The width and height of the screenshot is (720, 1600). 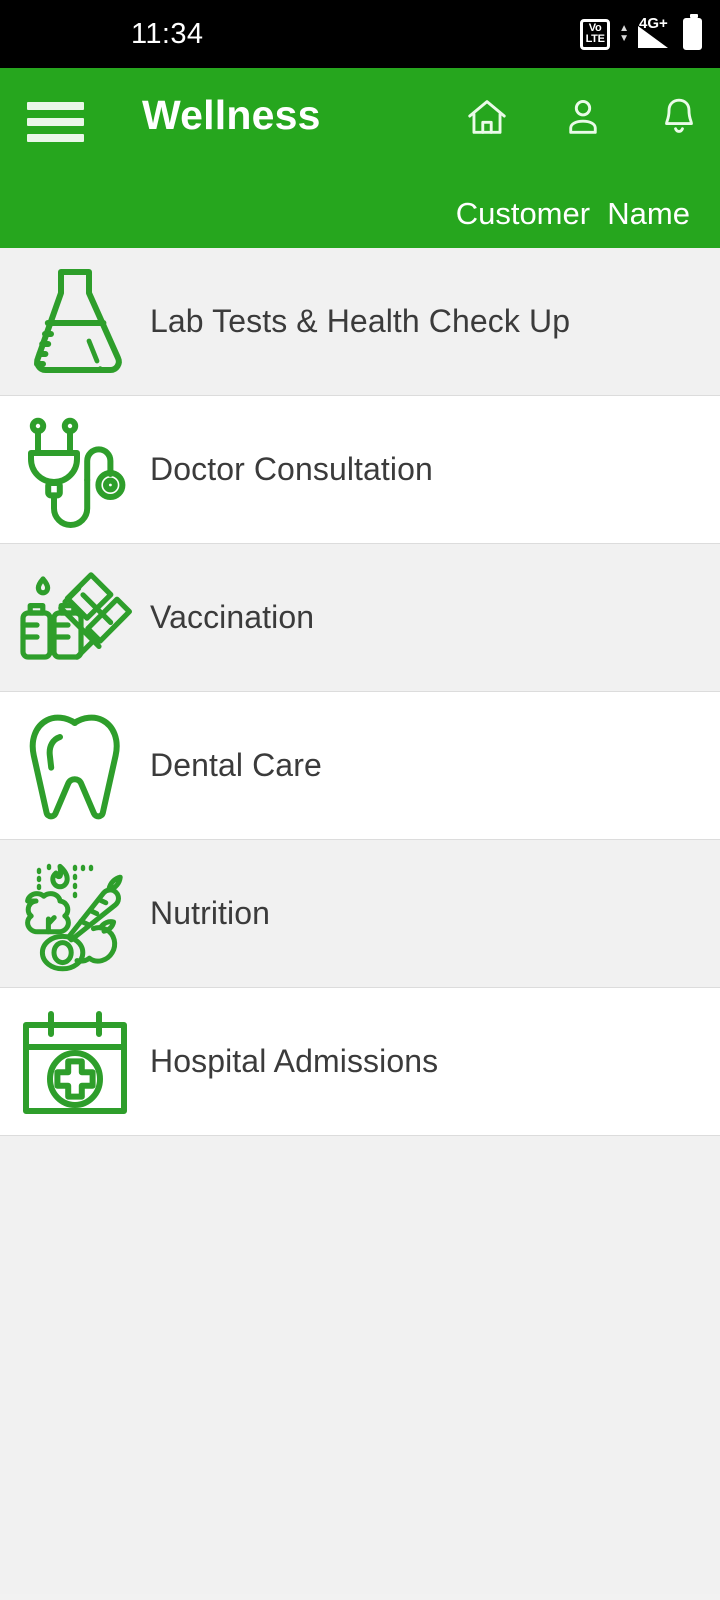 What do you see at coordinates (167, 33) in the screenshot?
I see `status-bar-clock: 11:34` at bounding box center [167, 33].